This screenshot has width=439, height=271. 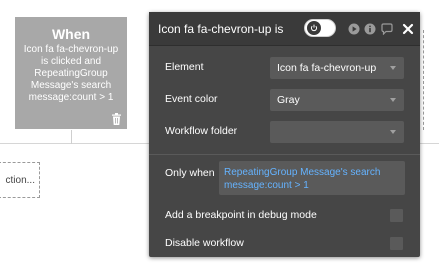 What do you see at coordinates (387, 29) in the screenshot?
I see `comment-icon` at bounding box center [387, 29].